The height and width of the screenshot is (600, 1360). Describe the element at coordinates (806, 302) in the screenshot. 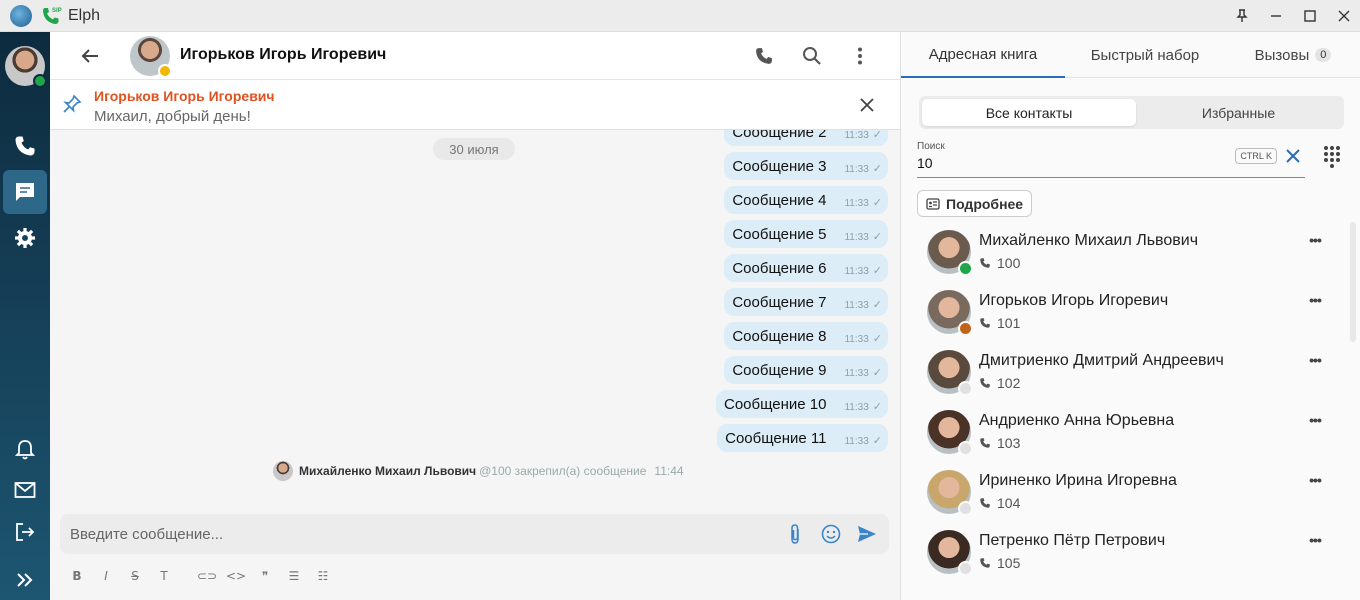

I see `message-bubble: Сообщение 7 11:33 ✓` at that location.